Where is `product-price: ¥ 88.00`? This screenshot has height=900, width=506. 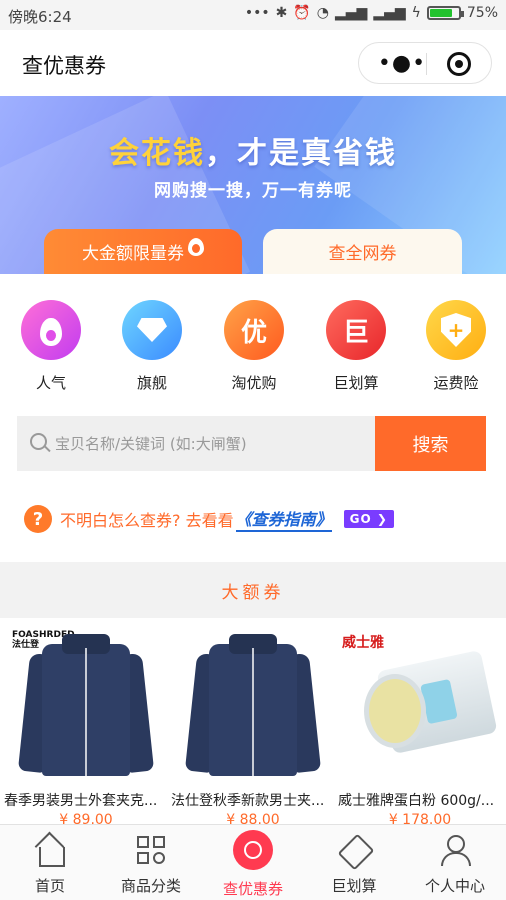
product-price: ¥ 88.00 is located at coordinates (253, 818).